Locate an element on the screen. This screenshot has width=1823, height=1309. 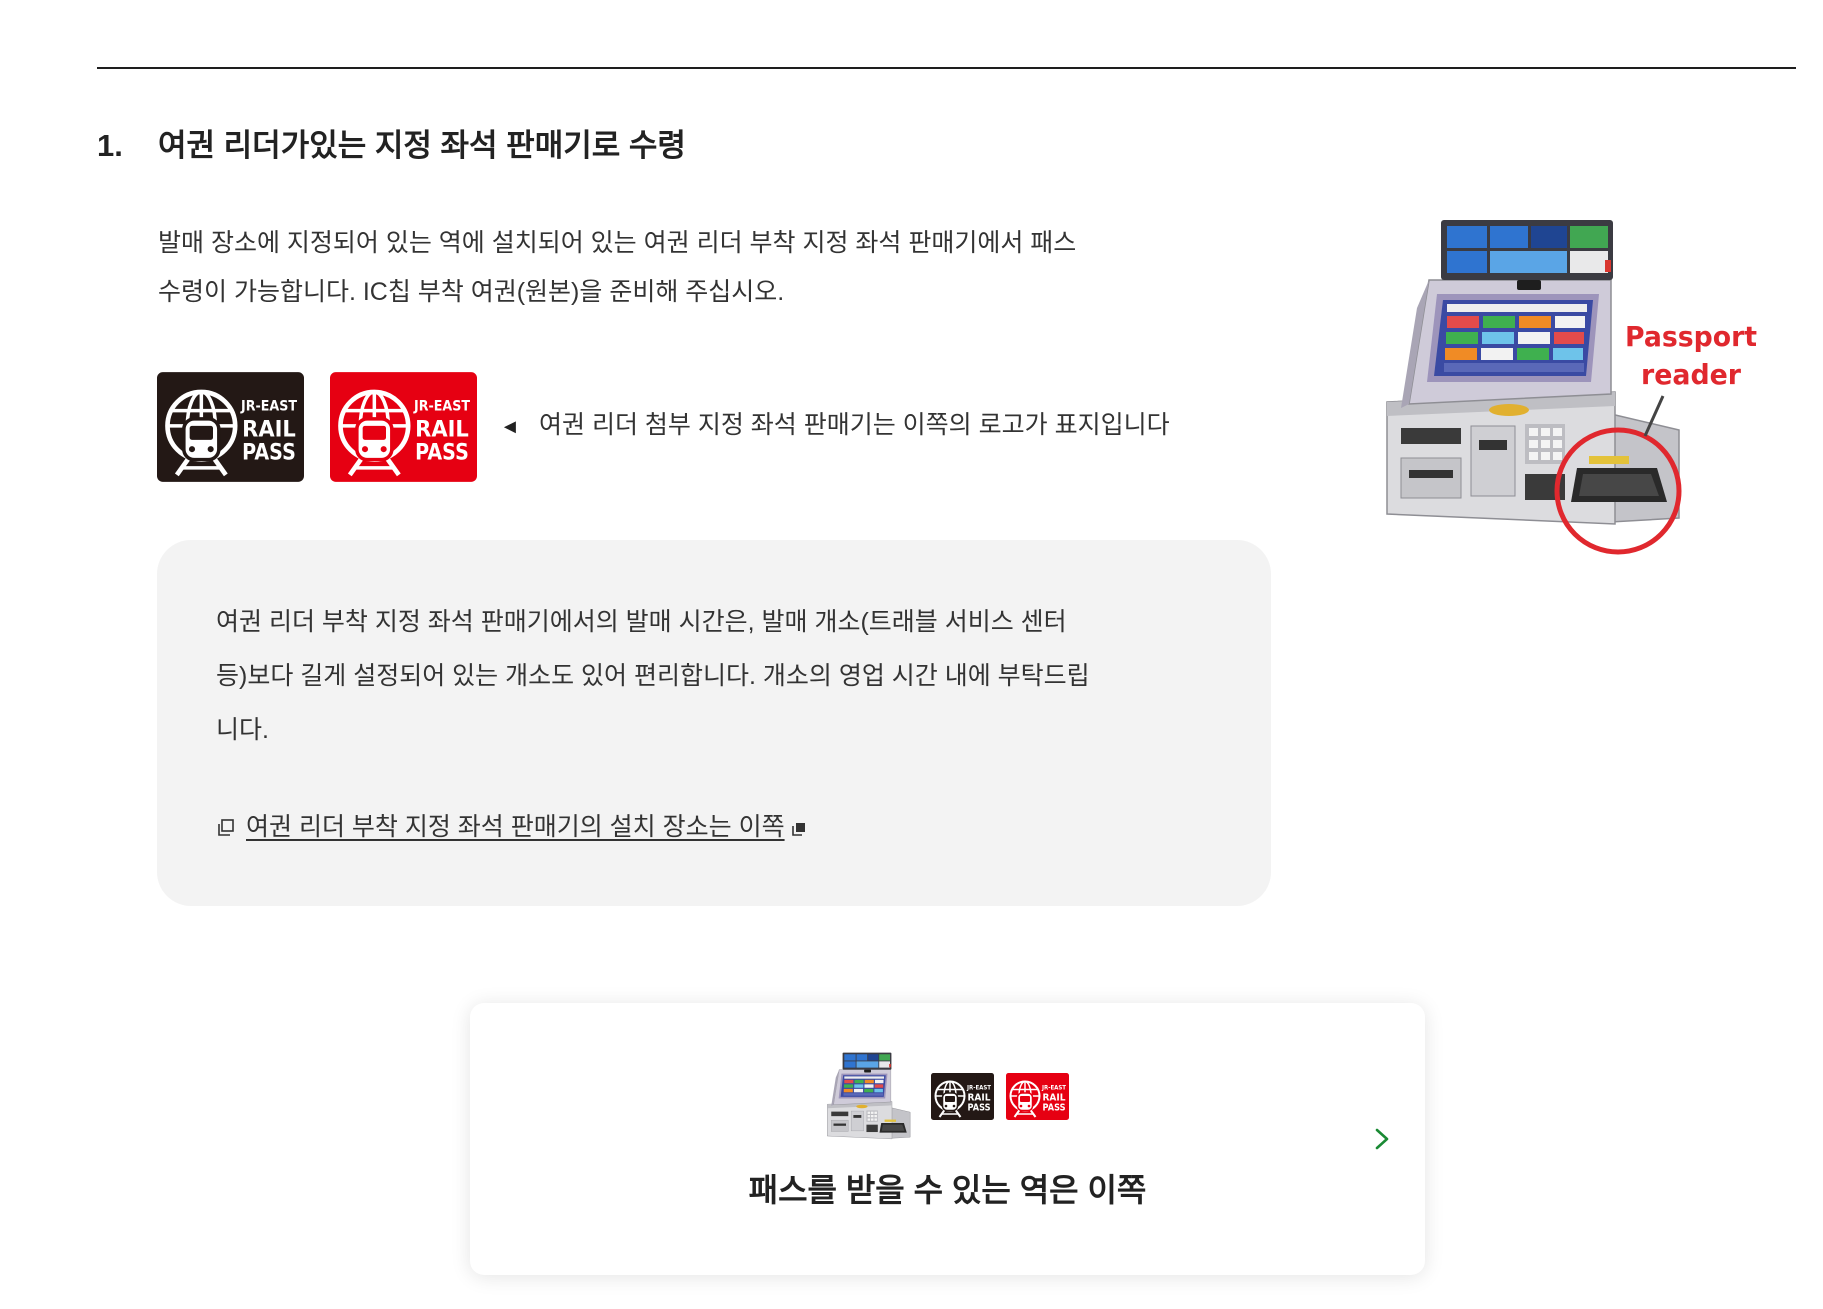
machine-locations-link-row: 여권 리더 부착 지정 좌석 판매기의 설치 장소는 이쪽 is located at coordinates (511, 827).